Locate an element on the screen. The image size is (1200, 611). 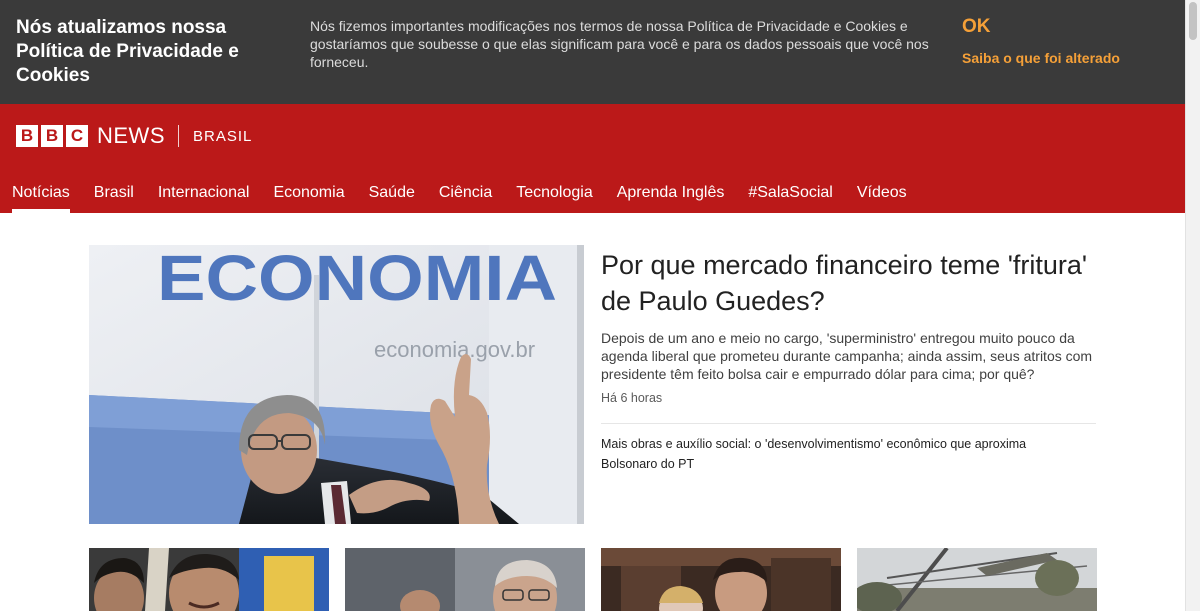
cookie-learn-more-link: Saiba o que foi alterado is located at coordinates (1041, 58).